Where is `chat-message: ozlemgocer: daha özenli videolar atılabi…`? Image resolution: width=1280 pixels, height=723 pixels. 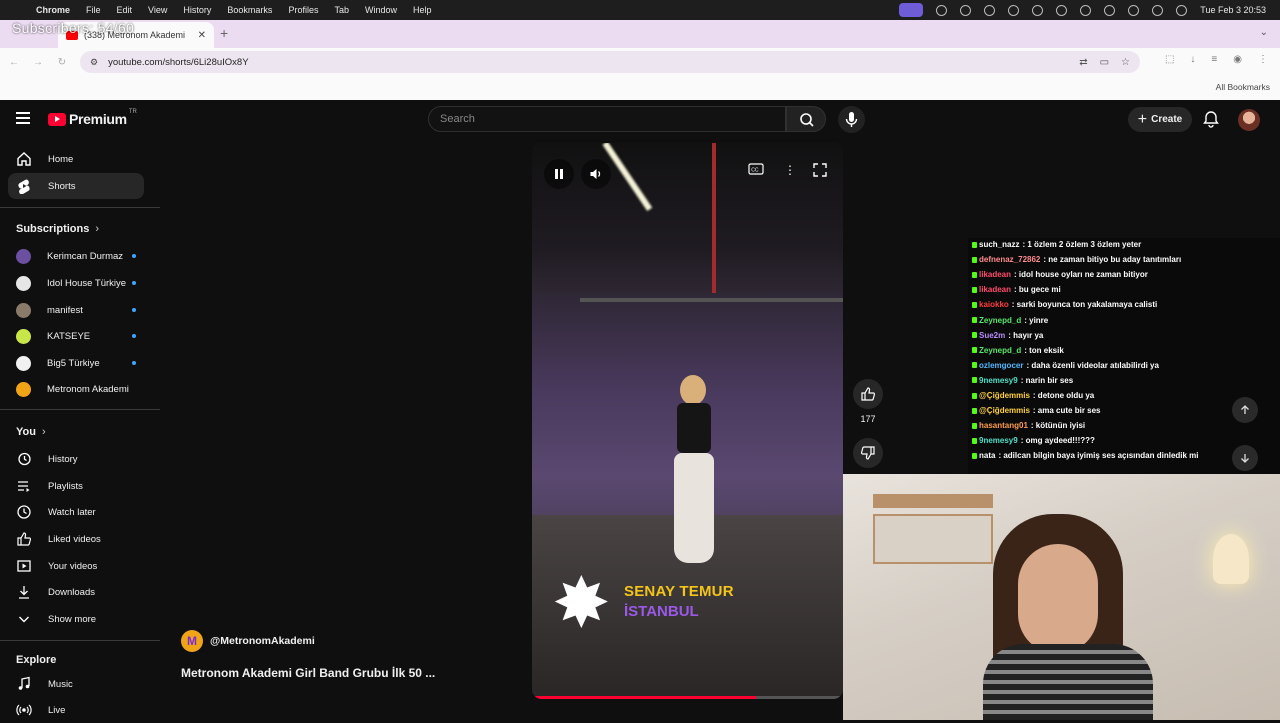
chat-message: ozlemgocer: daha özenli videolar atılabi… is located at coordinates (1065, 365).